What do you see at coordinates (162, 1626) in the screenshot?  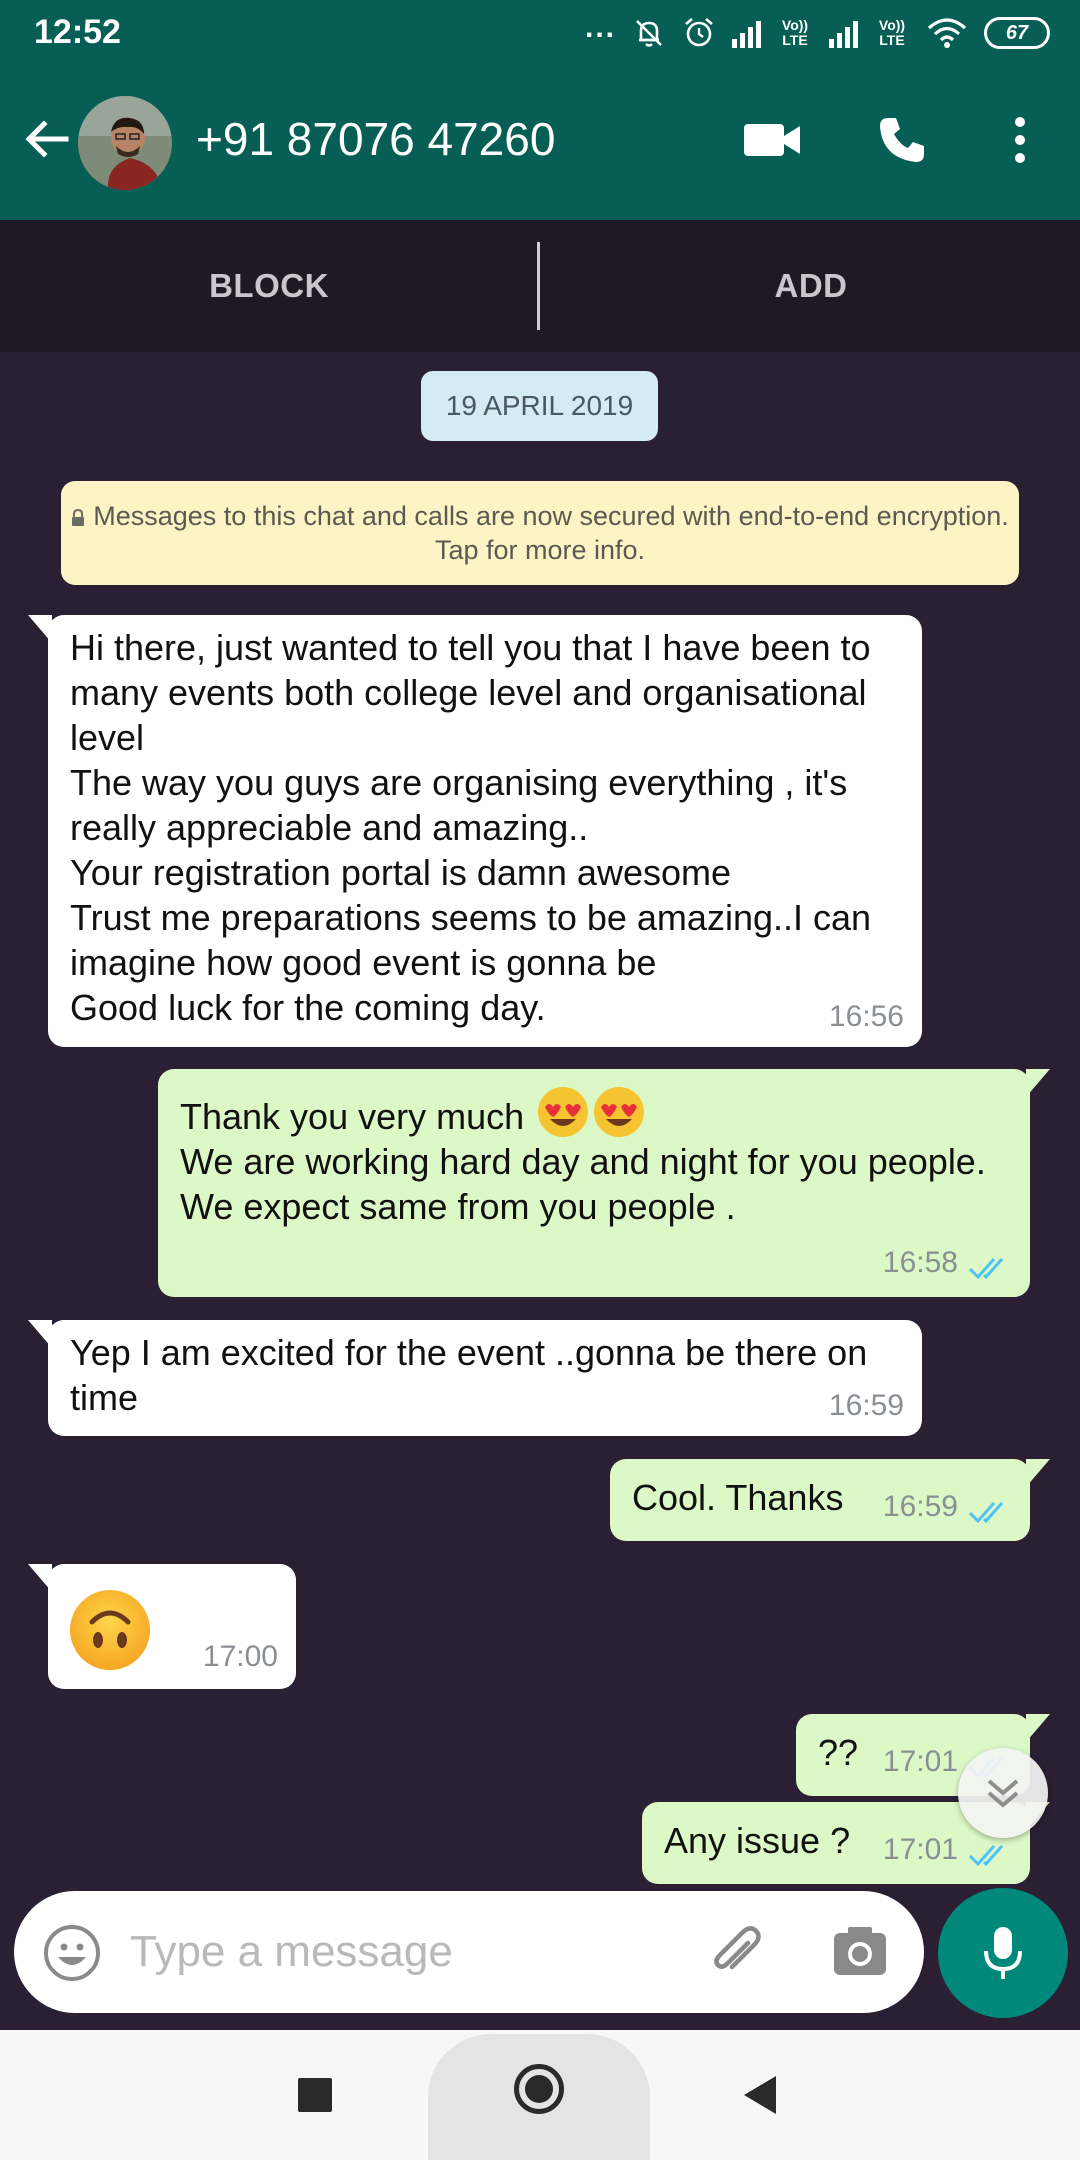 I see `message-bubble-incoming: 17:00` at bounding box center [162, 1626].